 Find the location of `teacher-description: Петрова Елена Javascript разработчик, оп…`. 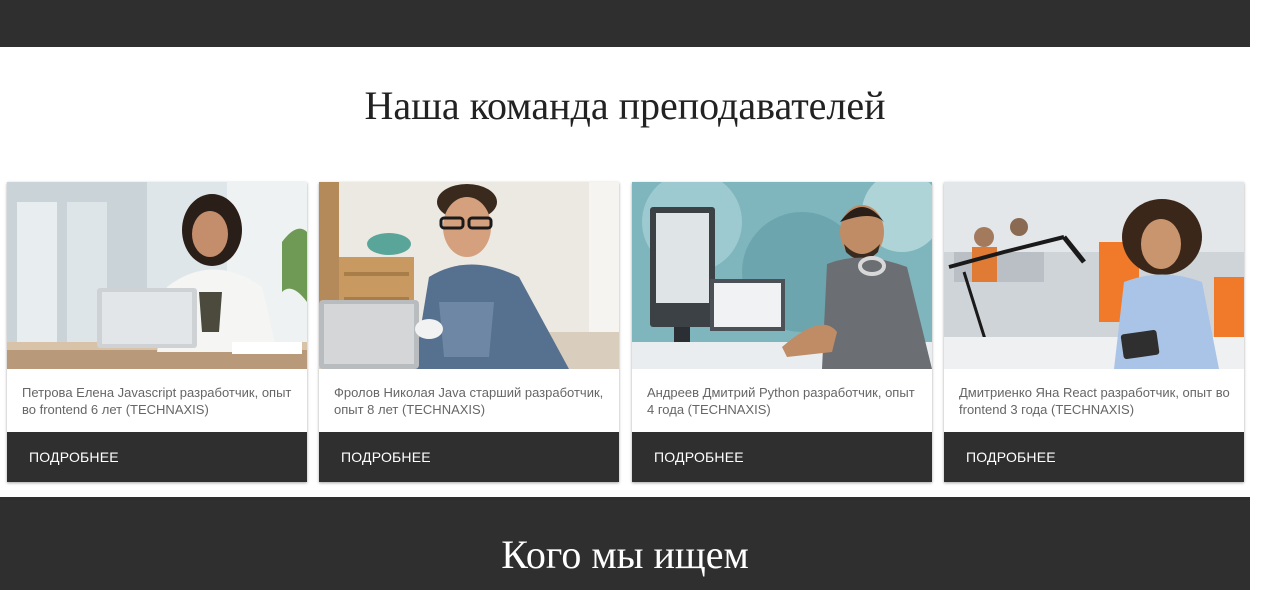

teacher-description: Петрова Елена Javascript разработчик, оп… is located at coordinates (157, 401).